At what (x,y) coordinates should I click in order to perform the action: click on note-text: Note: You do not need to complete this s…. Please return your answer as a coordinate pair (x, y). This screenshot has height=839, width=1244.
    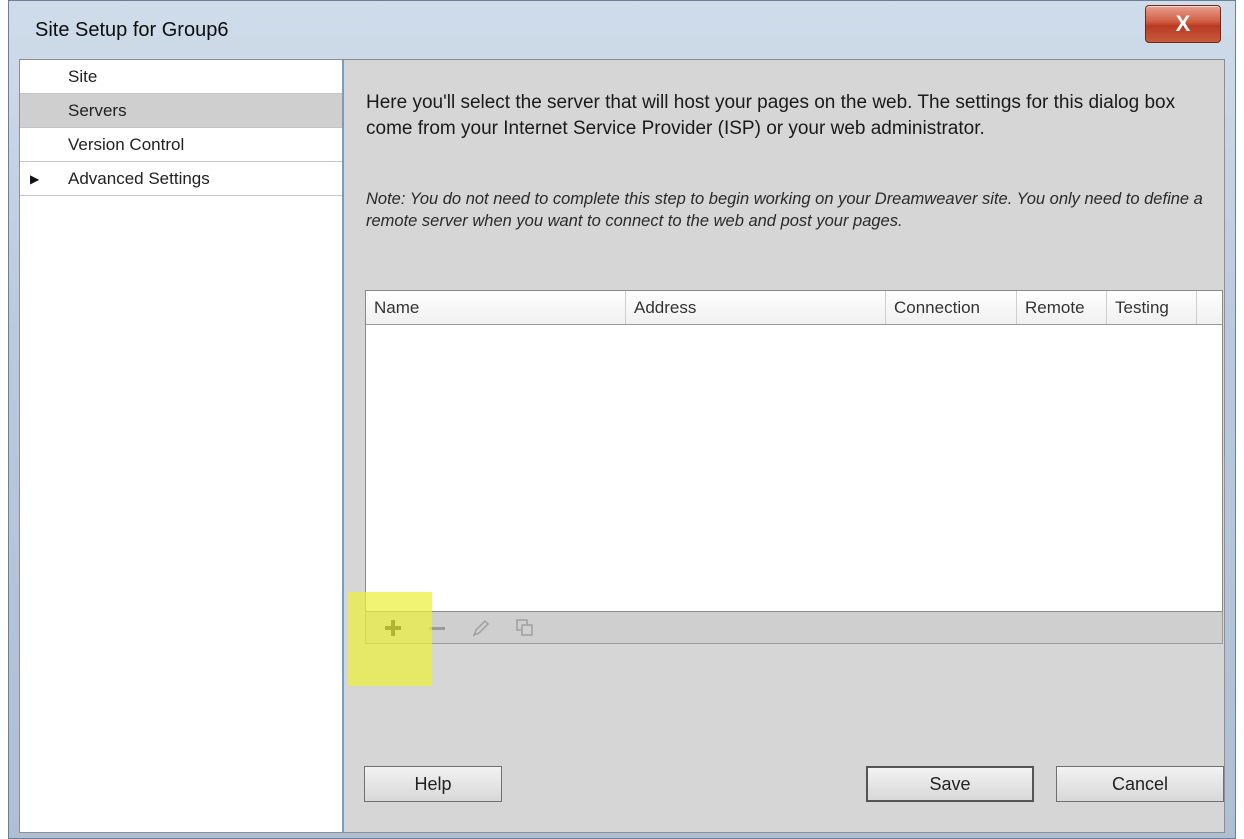
    Looking at the image, I should click on (784, 210).